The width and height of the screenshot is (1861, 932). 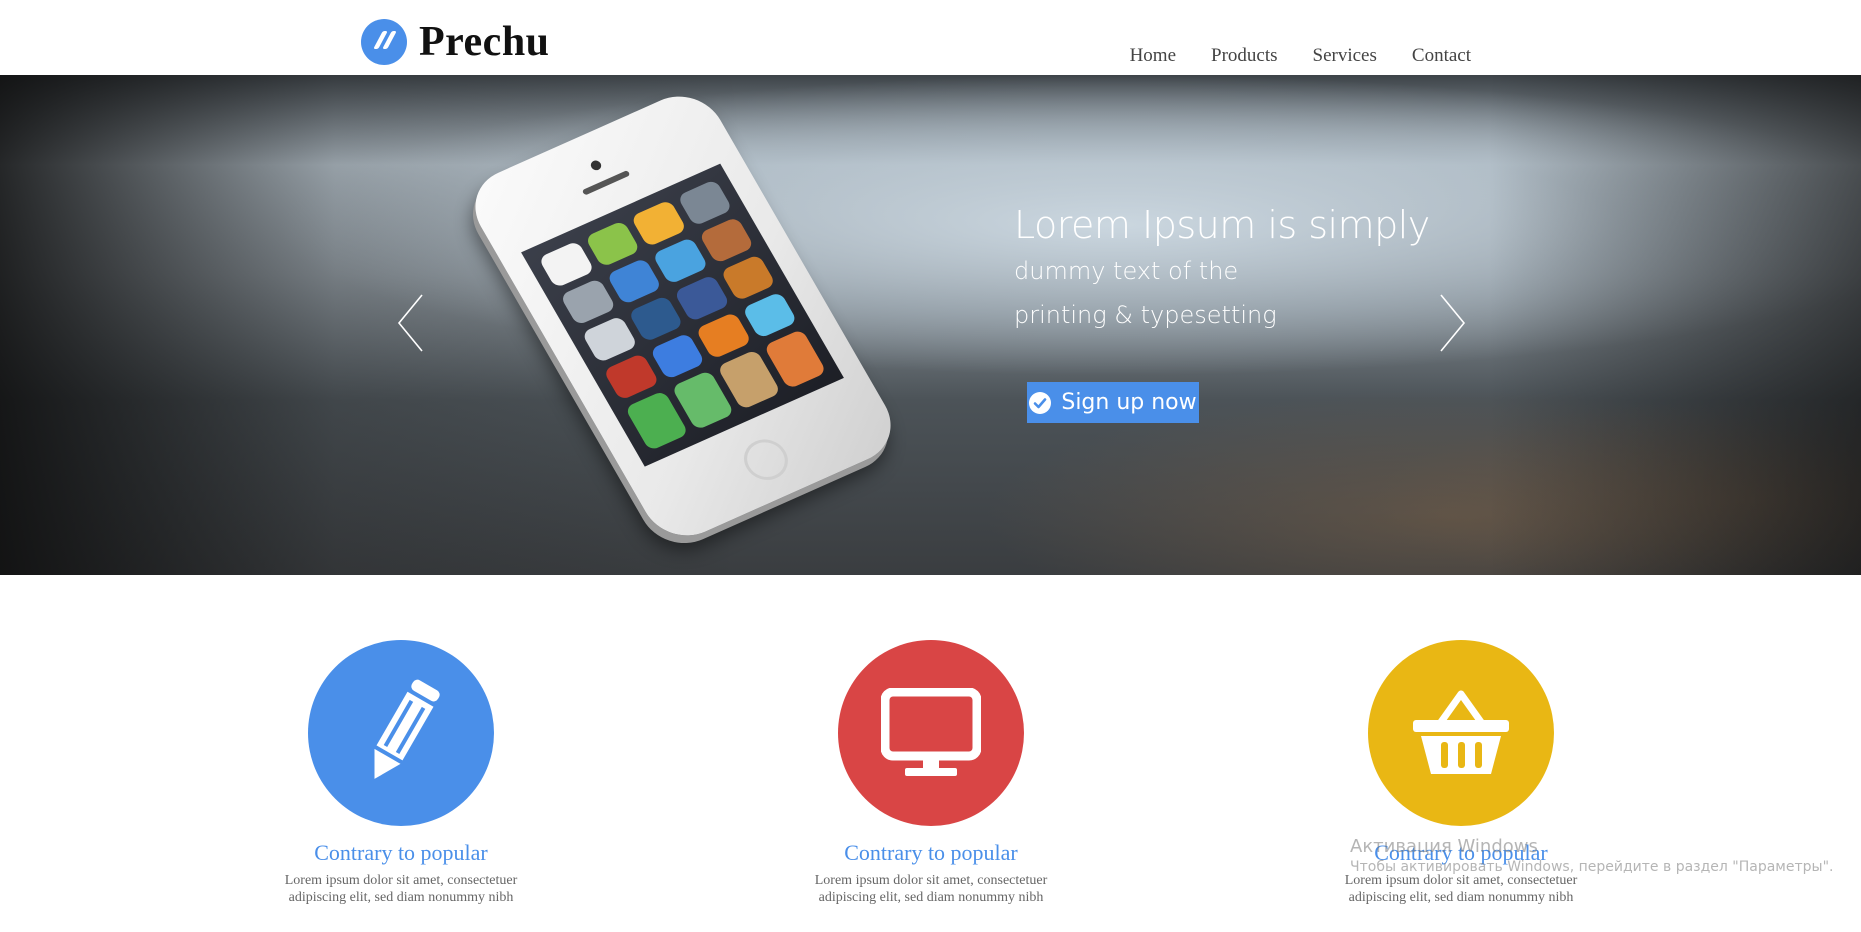 I want to click on nav-item-home: Home, so click(x=1153, y=56).